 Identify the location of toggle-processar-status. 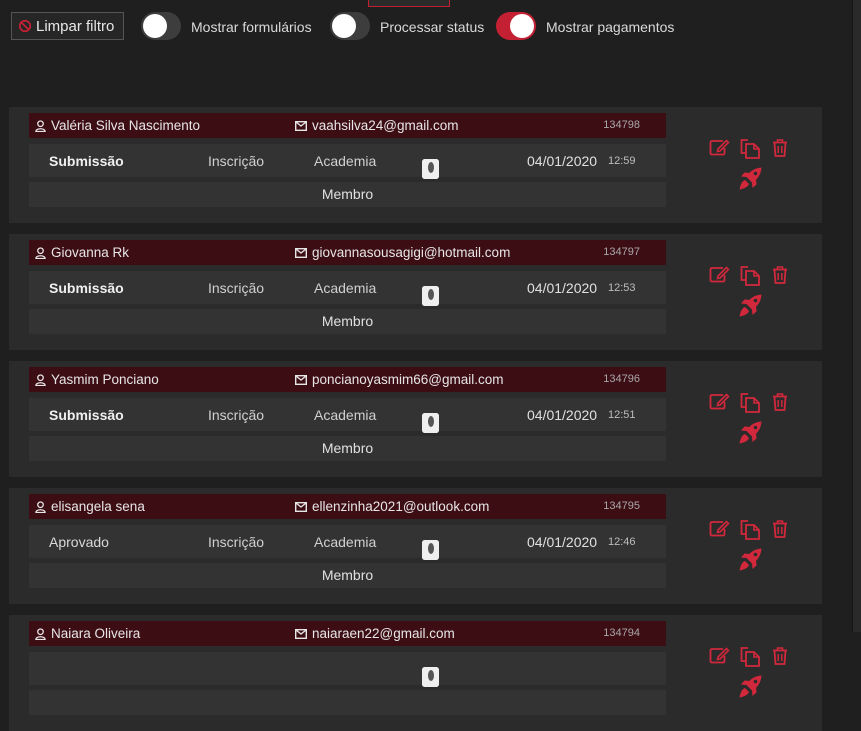
(350, 26).